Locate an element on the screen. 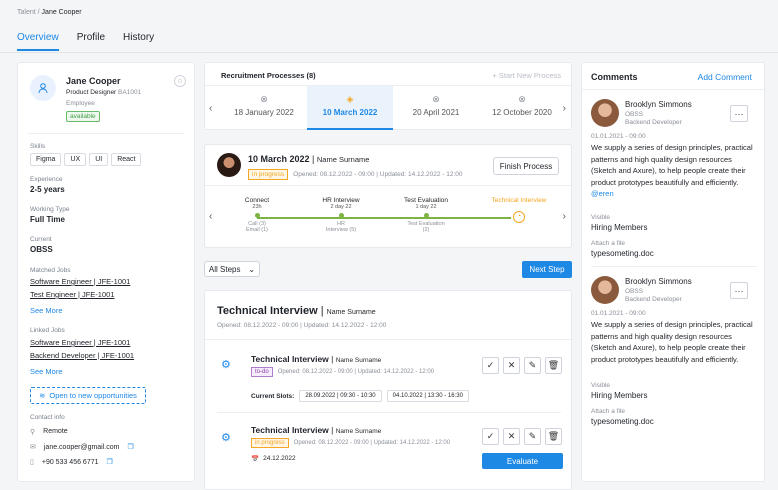 The image size is (778, 490). all-steps-dropdown: All Steps ⌄ is located at coordinates (232, 269).